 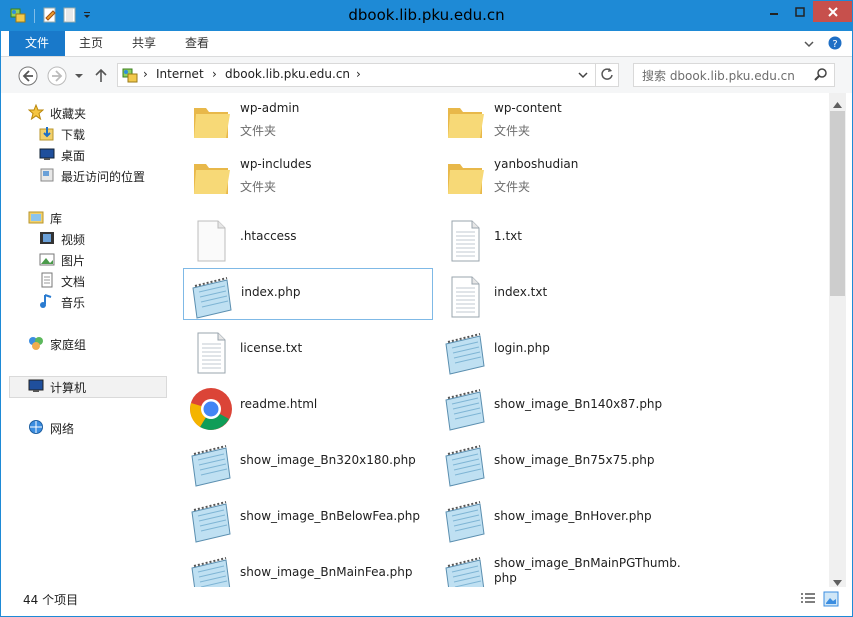 I want to click on tab-view: 查看, so click(x=197, y=43).